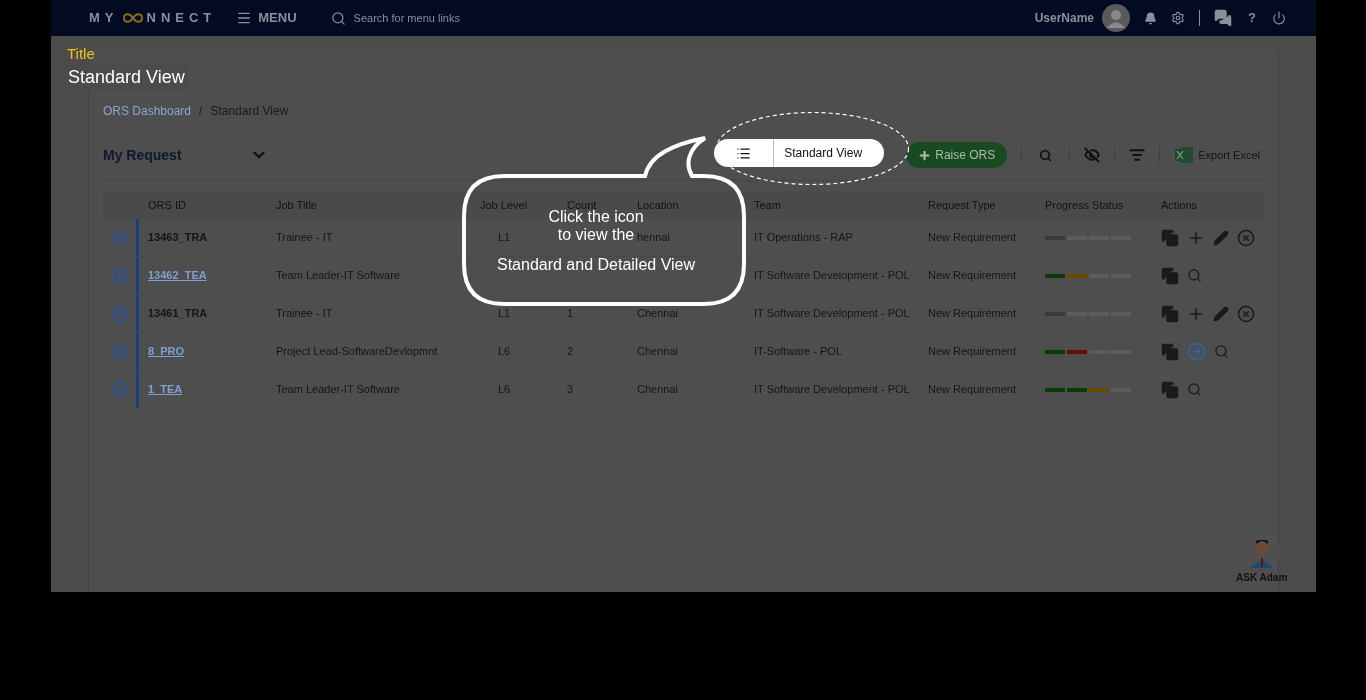 This screenshot has width=1366, height=700. I want to click on overlay-caption: Title, so click(81, 54).